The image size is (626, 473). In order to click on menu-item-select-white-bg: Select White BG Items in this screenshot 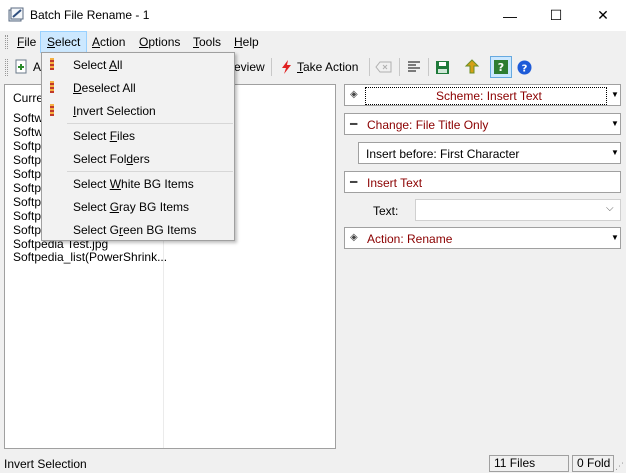, I will do `click(133, 184)`.